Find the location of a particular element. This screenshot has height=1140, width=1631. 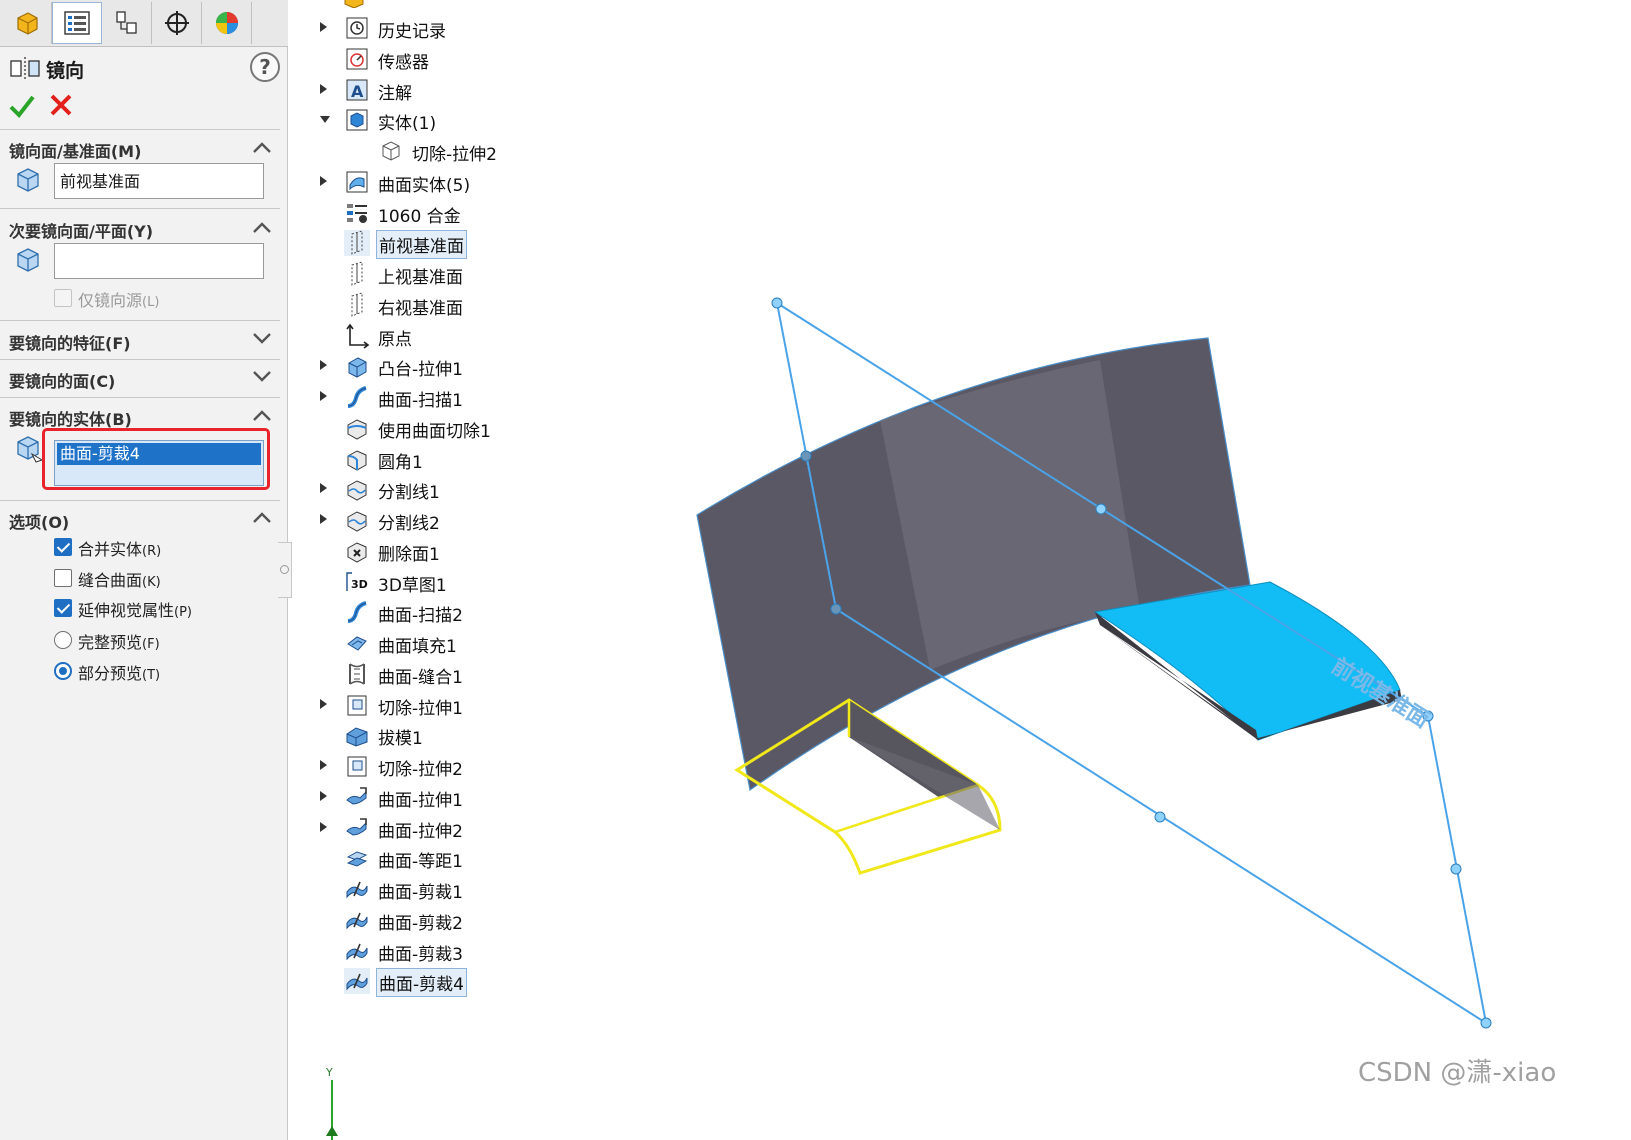

tree-node: 曲面实体(5) is located at coordinates (480, 182).